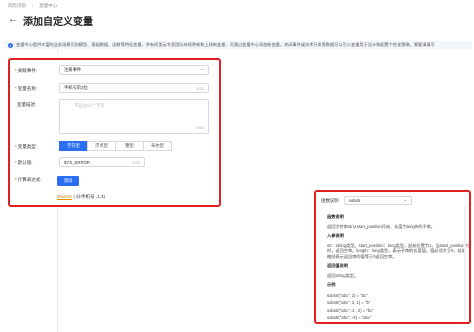  I want to click on event-select: 注册事件 ⌄, so click(134, 70).